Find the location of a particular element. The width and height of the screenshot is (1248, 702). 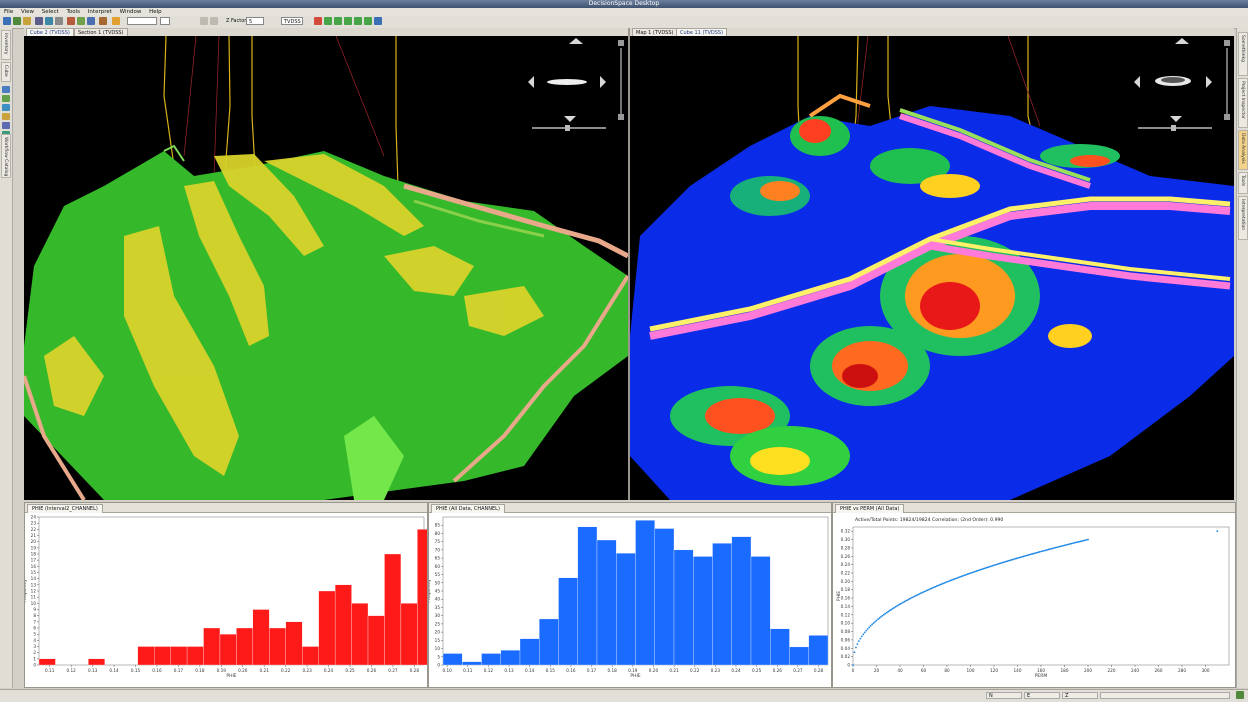

tab-interpretation: Interpretation is located at coordinates (1243, 218).